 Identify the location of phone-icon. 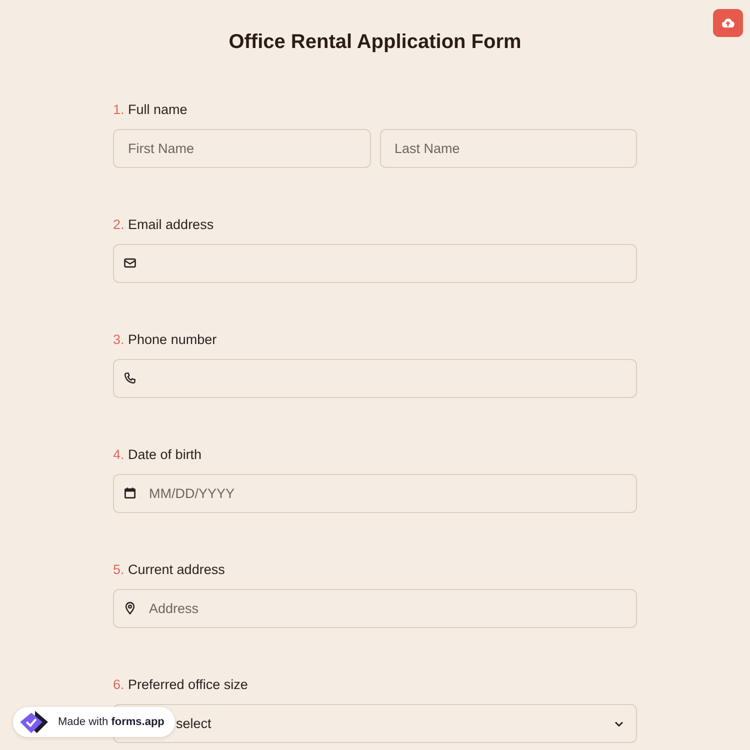
(130, 378).